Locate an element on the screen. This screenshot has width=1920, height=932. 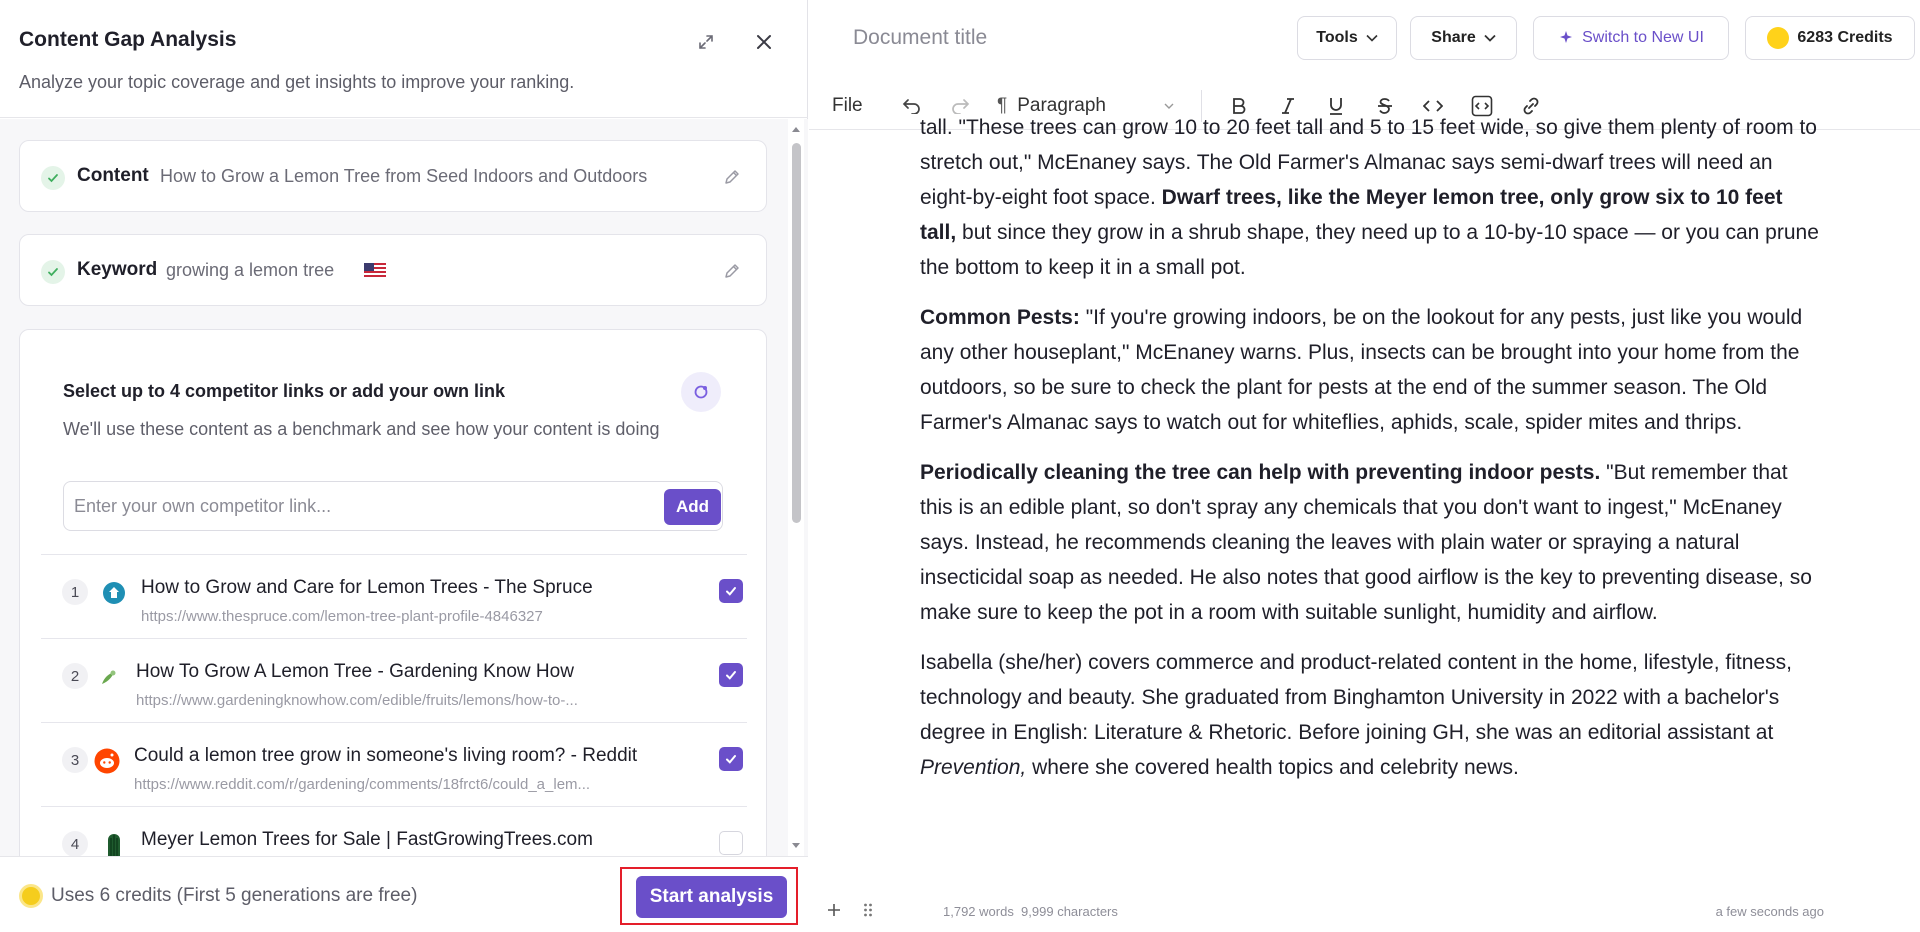
us-flag-icon is located at coordinates (375, 271).